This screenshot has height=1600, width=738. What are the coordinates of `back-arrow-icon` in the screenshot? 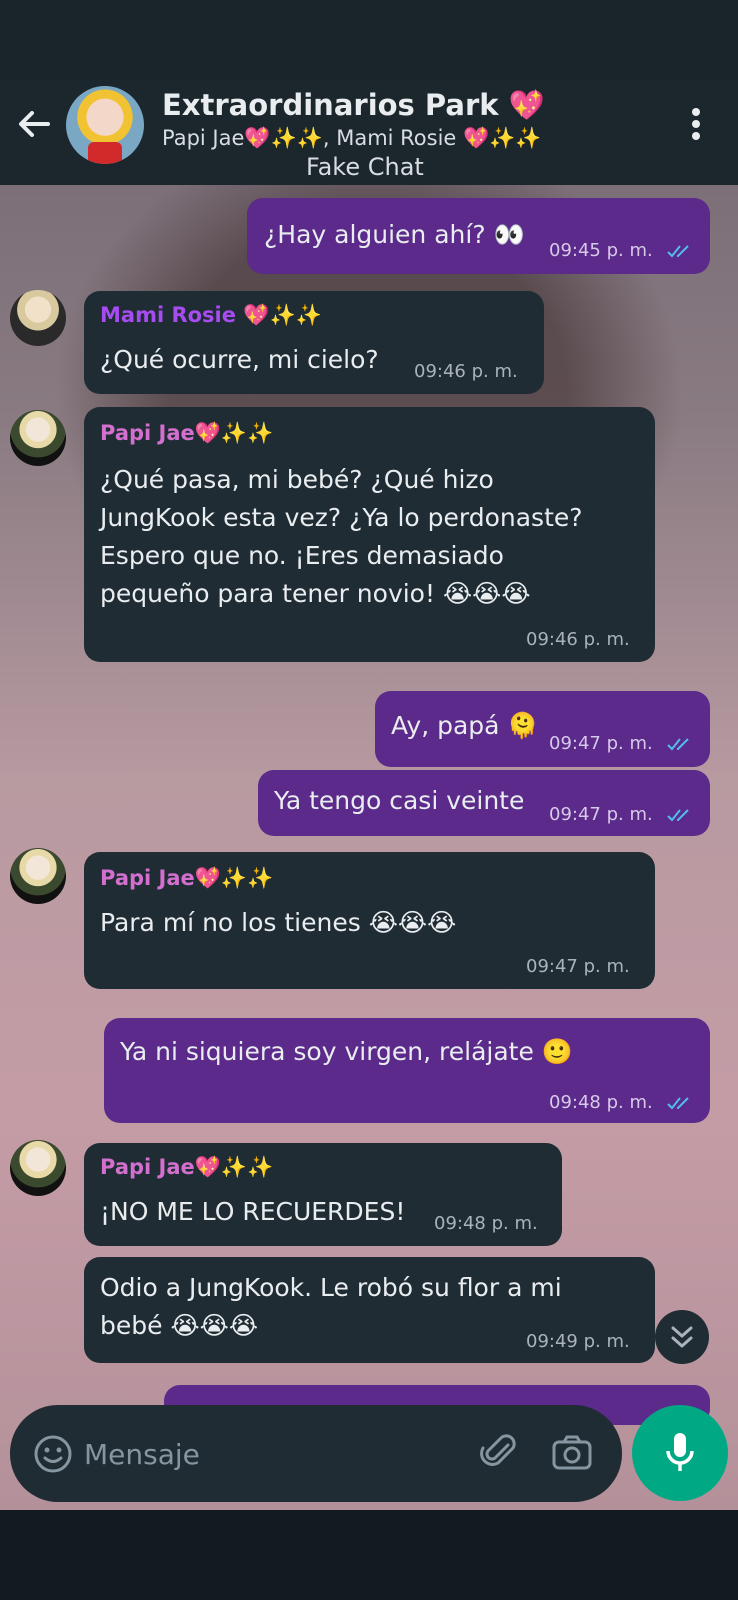 It's located at (34, 124).